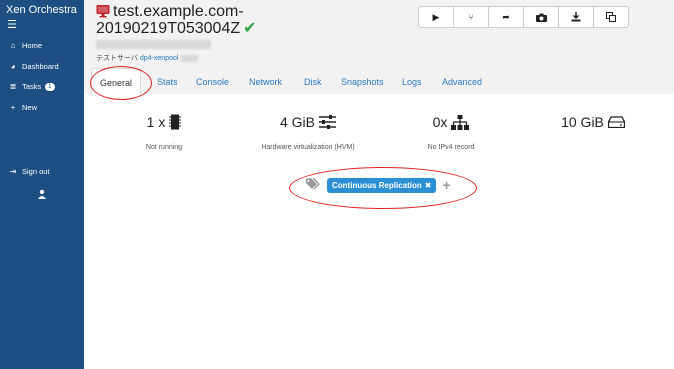  Describe the element at coordinates (462, 81) in the screenshot. I see `tab-advanced: Advanced` at that location.